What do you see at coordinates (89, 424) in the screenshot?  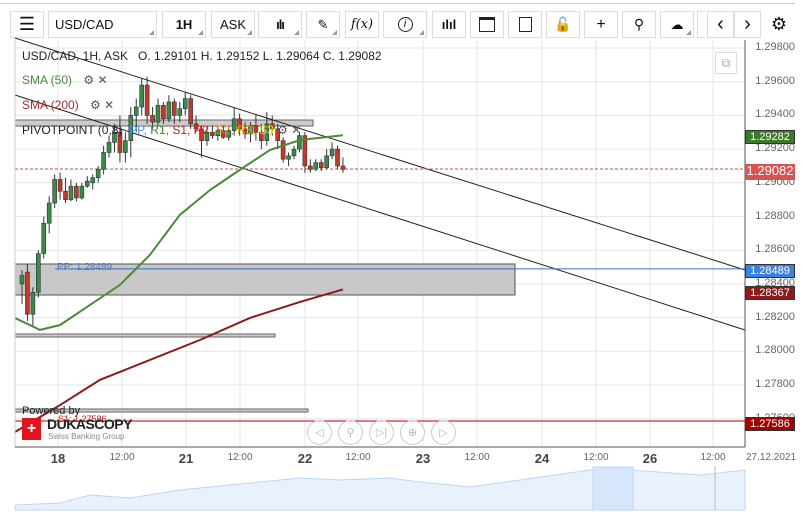 I see `brand-name: DUKASCOPY` at bounding box center [89, 424].